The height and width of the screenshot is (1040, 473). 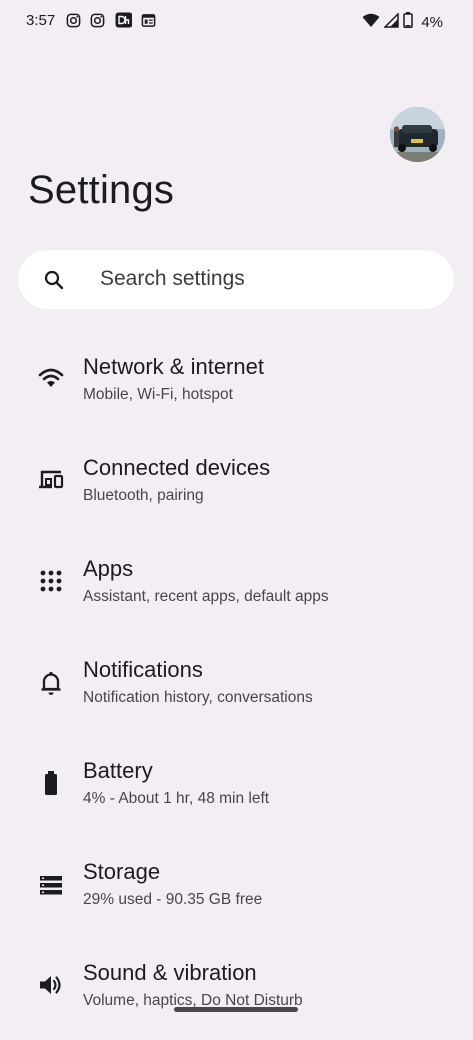 I want to click on search-bar: Search settings, so click(x=236, y=279).